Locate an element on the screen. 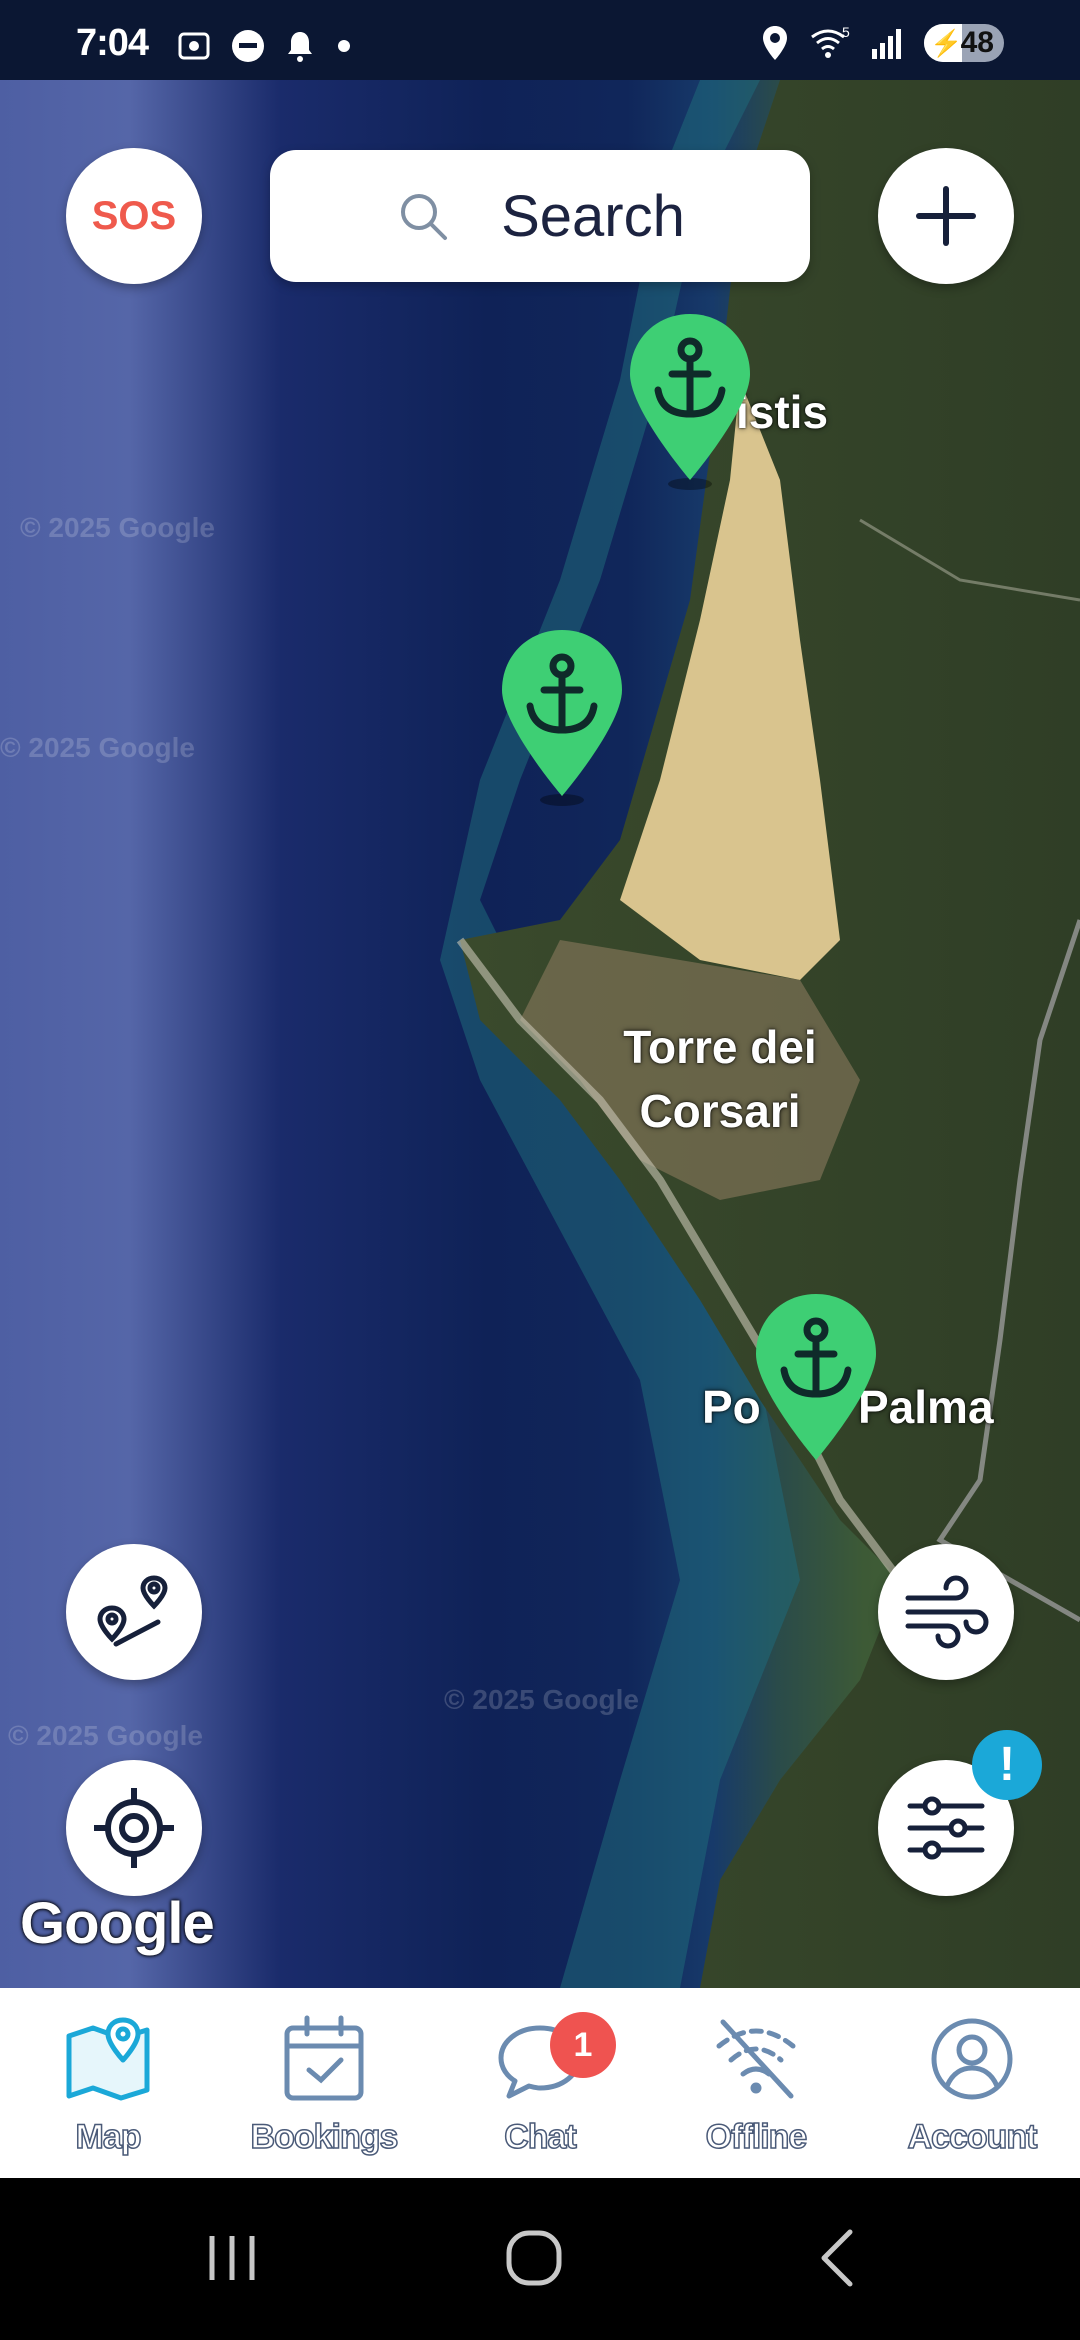  add-button is located at coordinates (946, 216).